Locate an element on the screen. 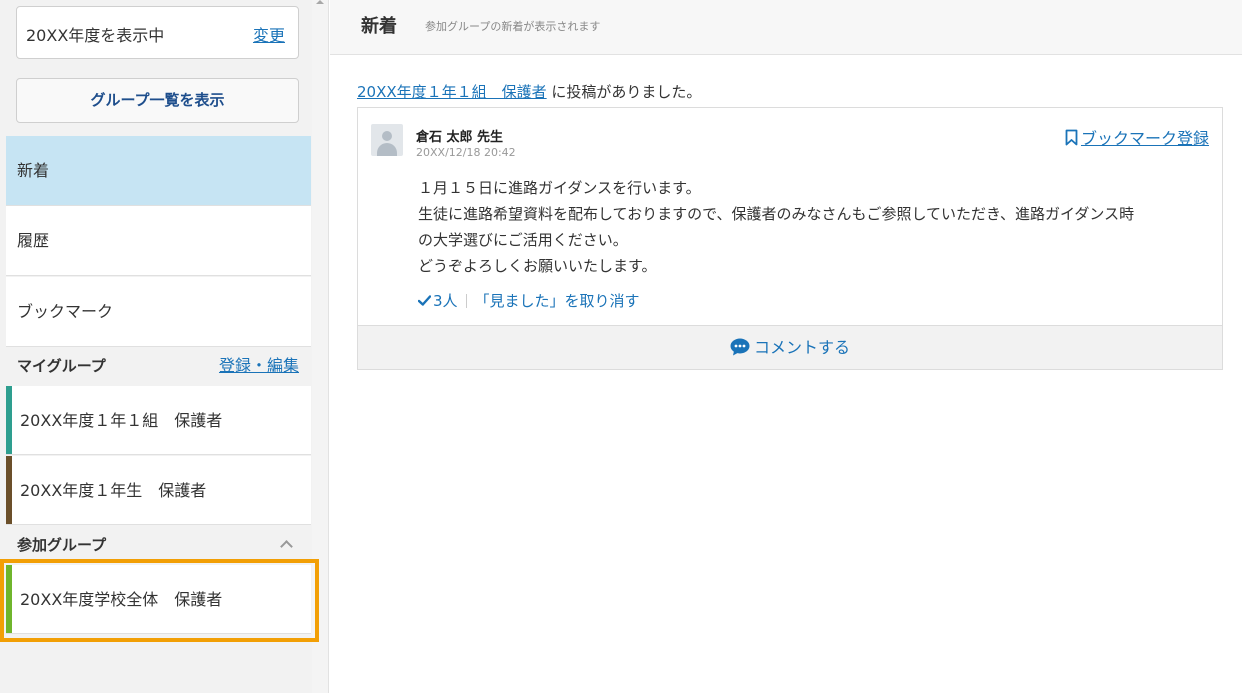  notice-suffix: に投稿がありました。 is located at coordinates (624, 92).